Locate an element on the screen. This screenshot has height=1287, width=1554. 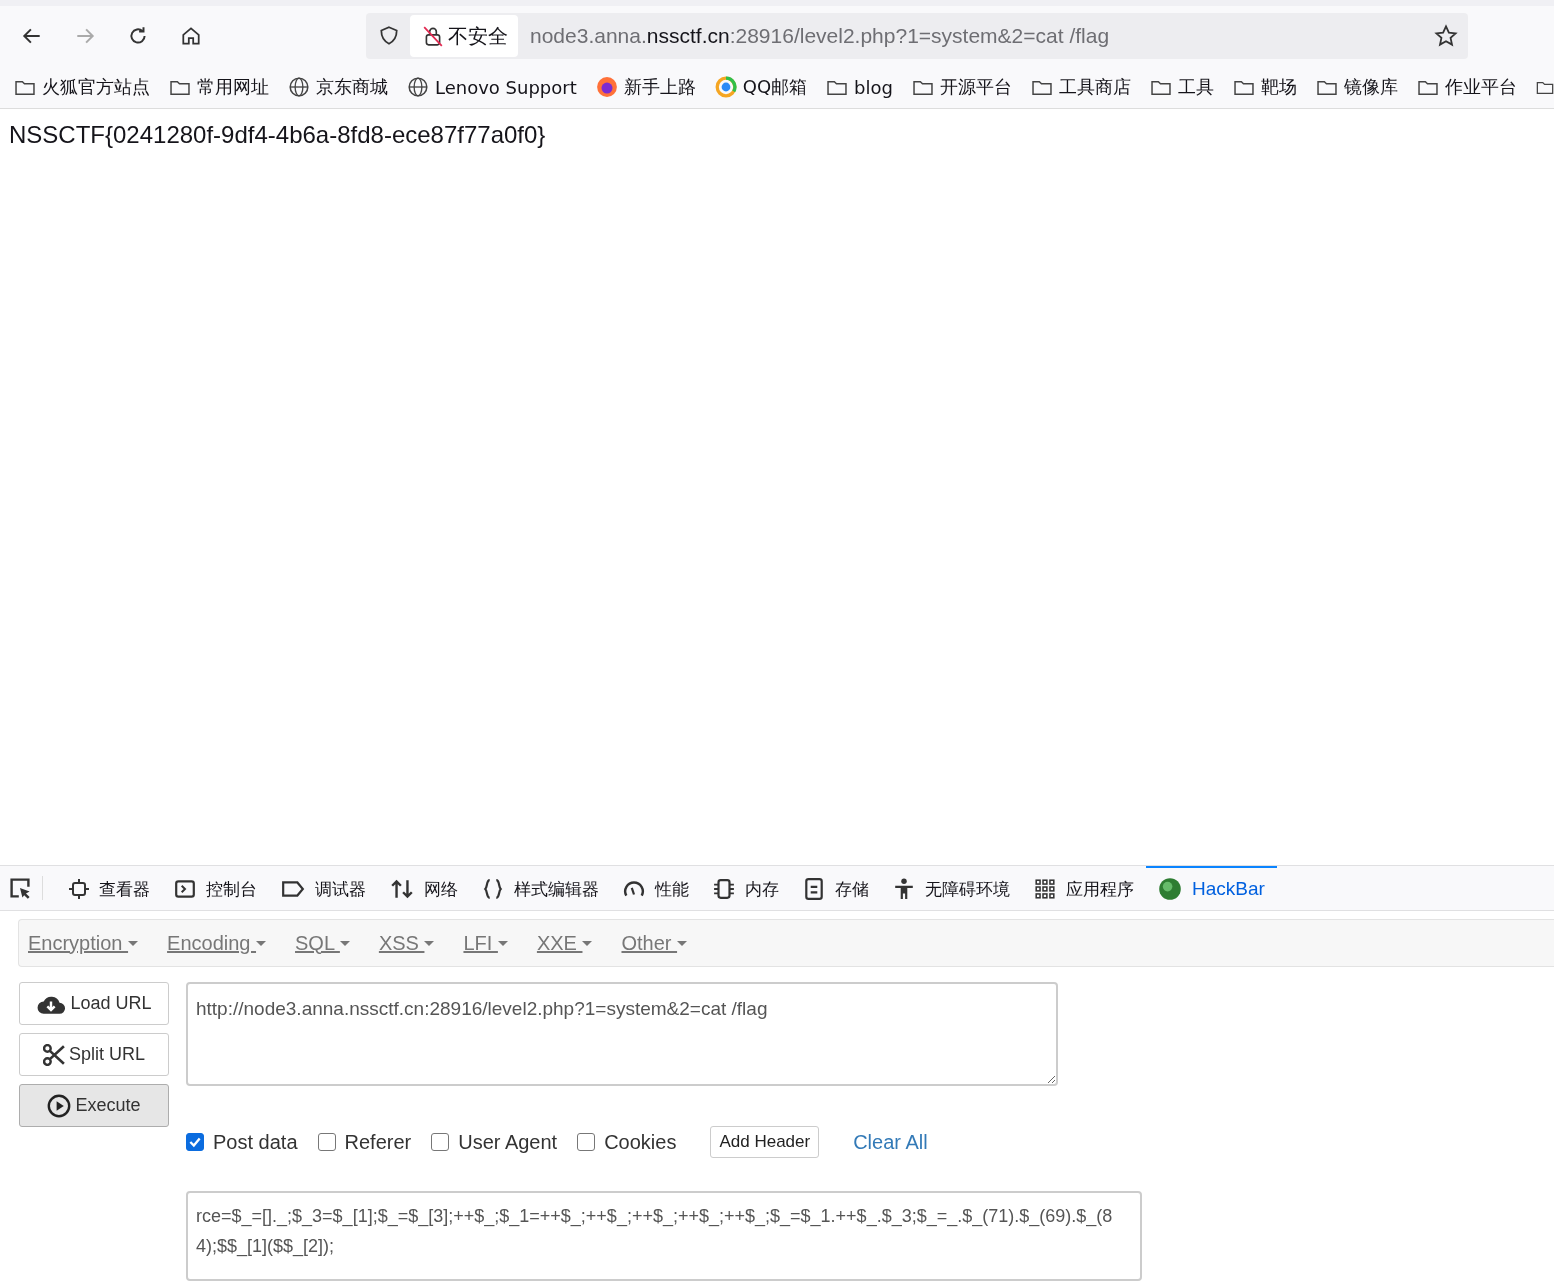
bookmark: 工具 is located at coordinates (1181, 87).